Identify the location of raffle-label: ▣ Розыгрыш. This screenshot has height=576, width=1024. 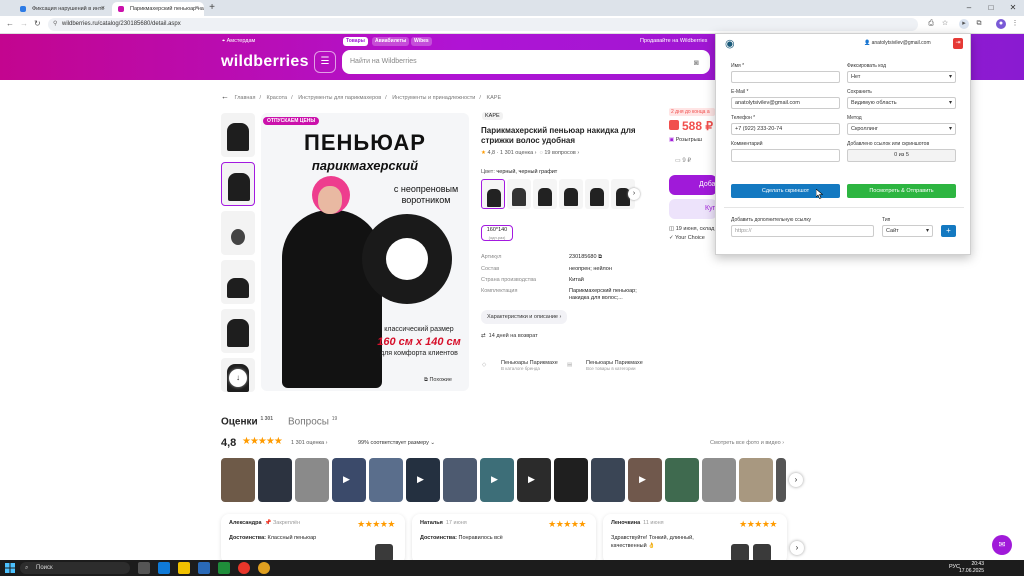
(685, 140).